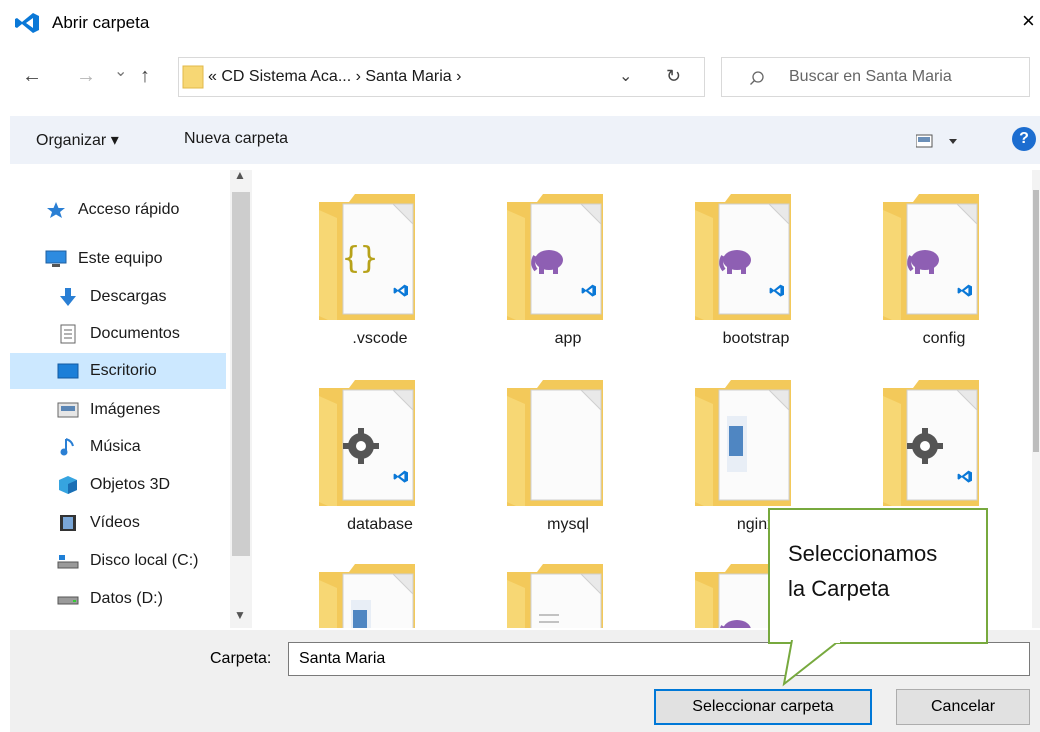 The height and width of the screenshot is (732, 1040). What do you see at coordinates (763, 707) in the screenshot?
I see `select-folder-button: Seleccionar carpeta` at bounding box center [763, 707].